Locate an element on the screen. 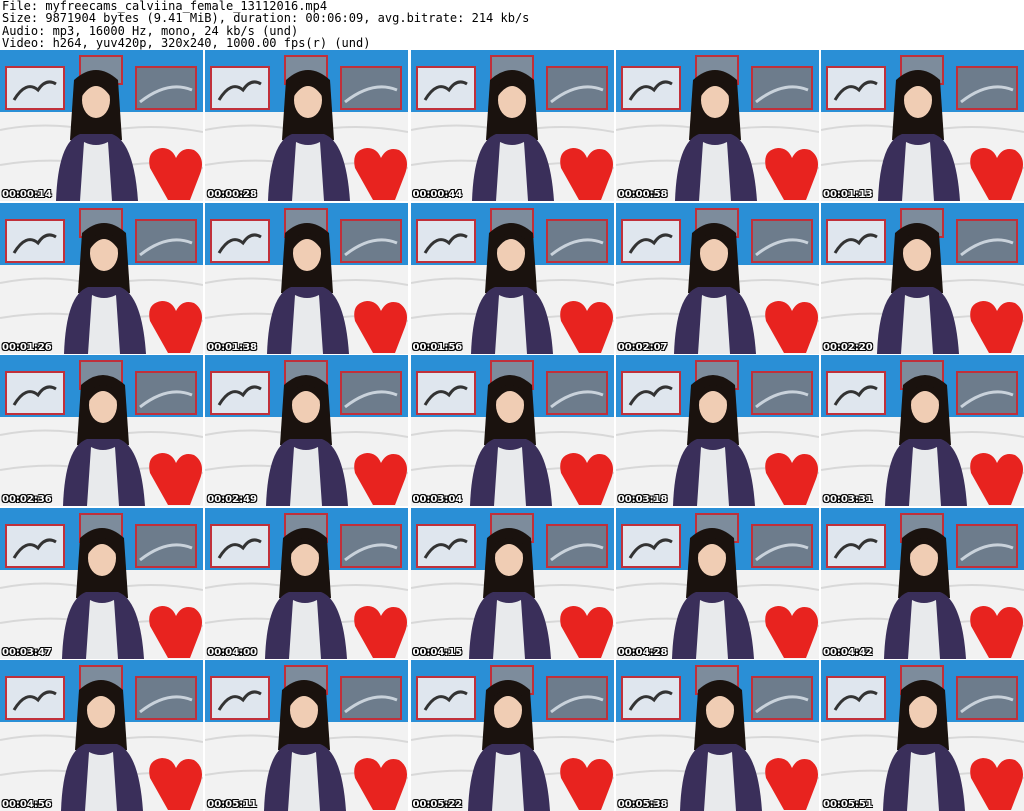 The height and width of the screenshot is (811, 1024). video-thumbnail: 00:03:47 is located at coordinates (101, 583).